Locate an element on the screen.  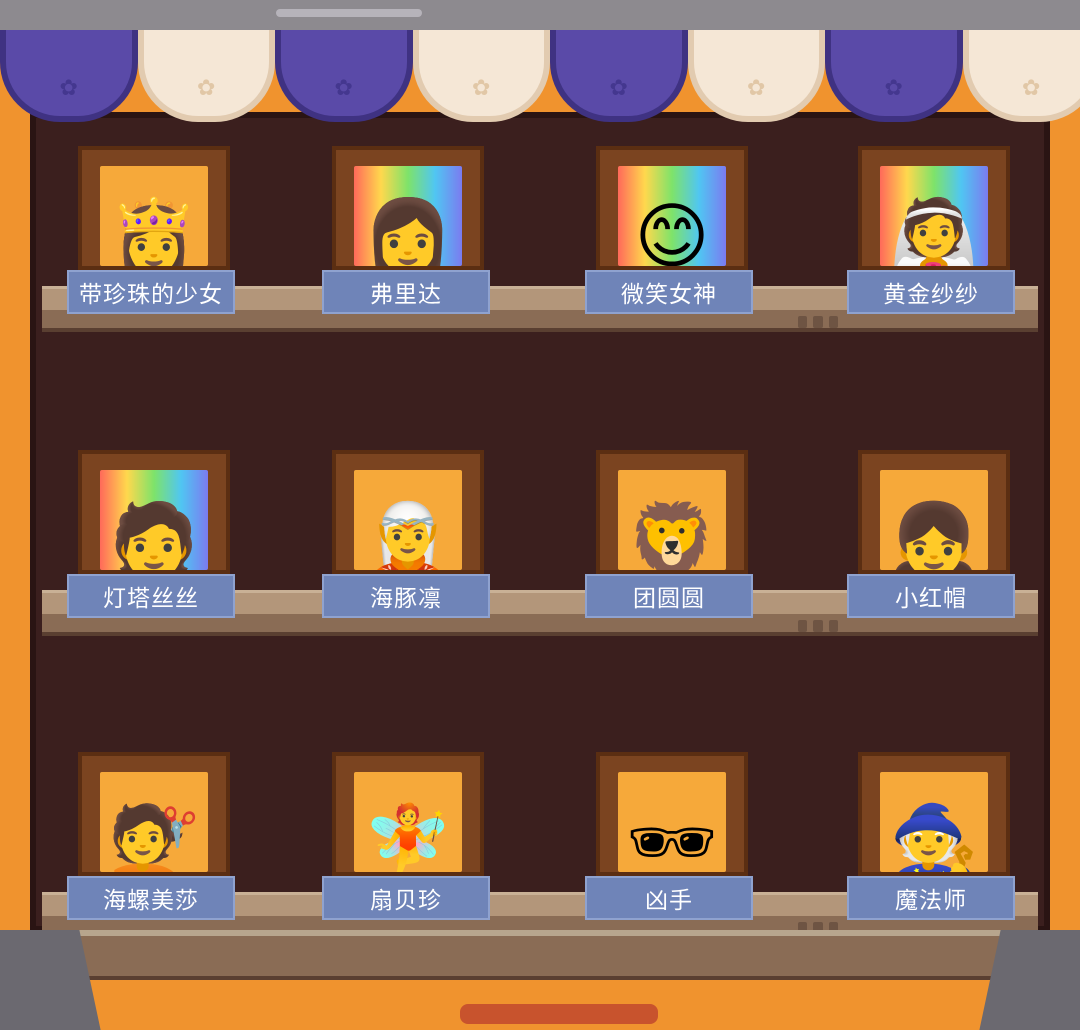
golden-veil-avatar-icon: 👰 is located at coordinates (934, 233).